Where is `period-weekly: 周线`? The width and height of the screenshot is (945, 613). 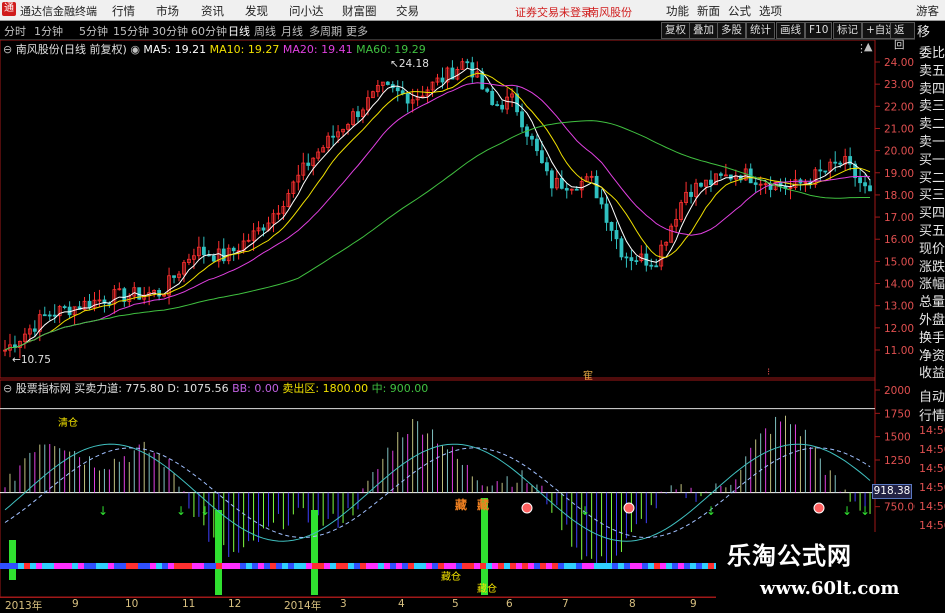
period-weekly: 周线 is located at coordinates (265, 31).